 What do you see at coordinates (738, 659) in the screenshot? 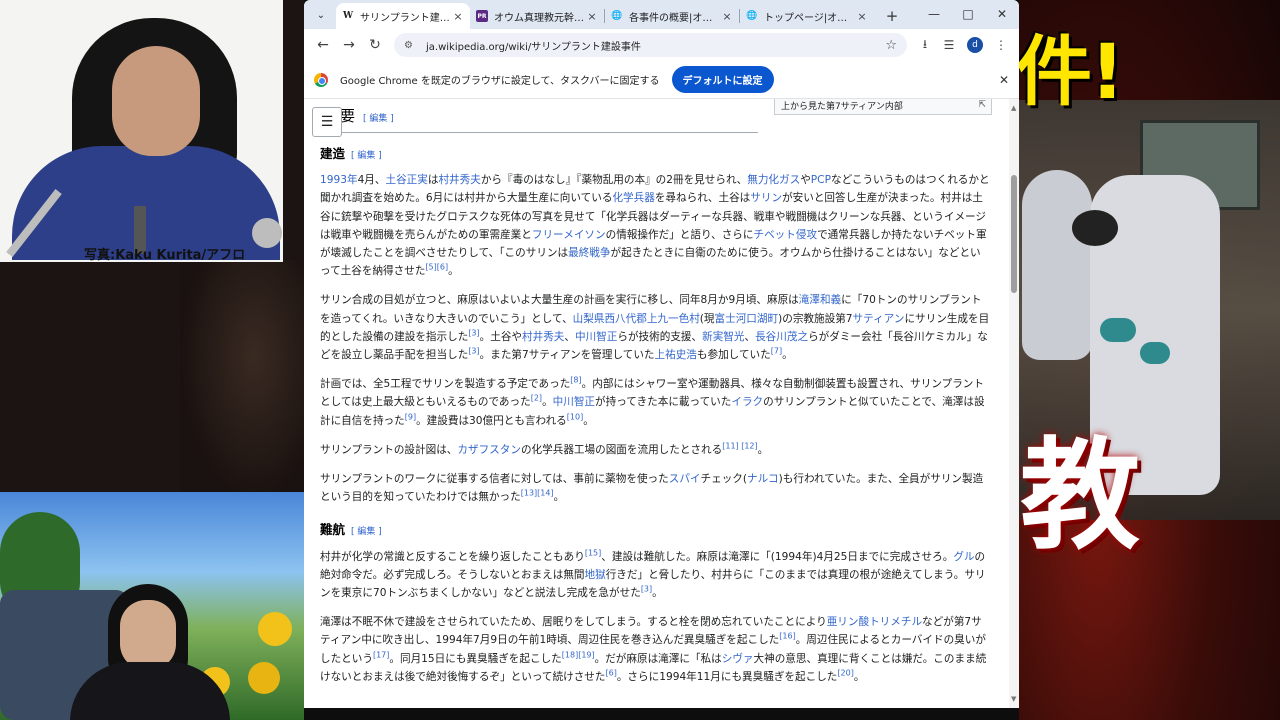
I see `wiki-link: シヴァ` at bounding box center [738, 659].